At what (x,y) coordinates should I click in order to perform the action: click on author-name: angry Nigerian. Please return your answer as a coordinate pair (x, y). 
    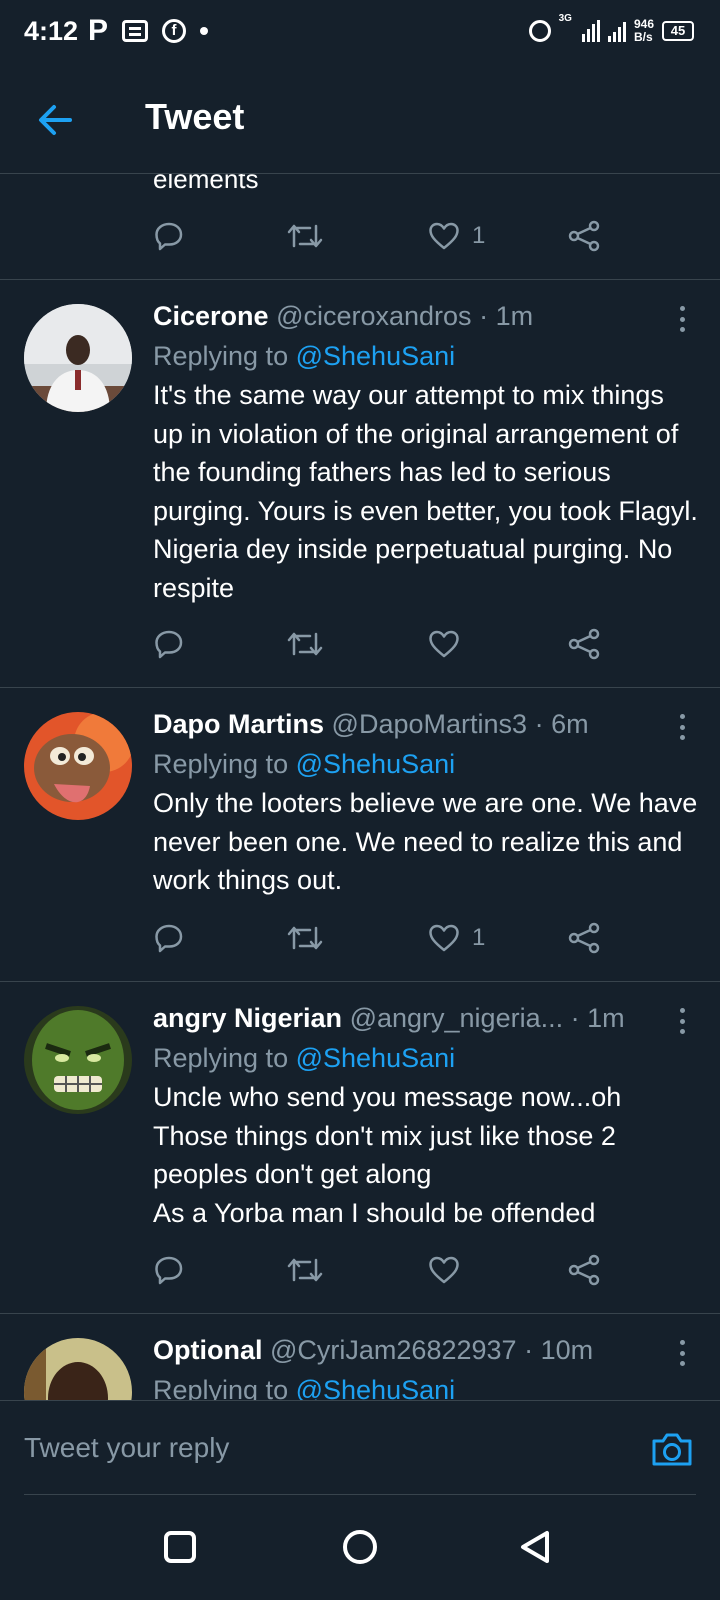
    Looking at the image, I should click on (247, 1018).